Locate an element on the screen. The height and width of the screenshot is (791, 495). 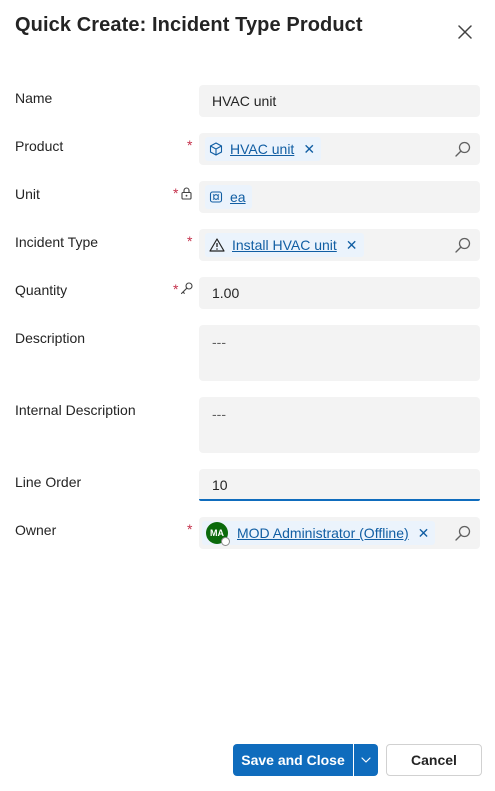
incident-type-link: Install HVAC unit is located at coordinates (284, 245).